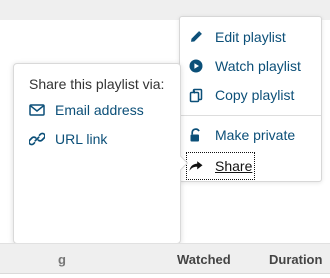 The image size is (330, 278). Describe the element at coordinates (295, 259) in the screenshot. I see `duration-column-header: Duration` at that location.